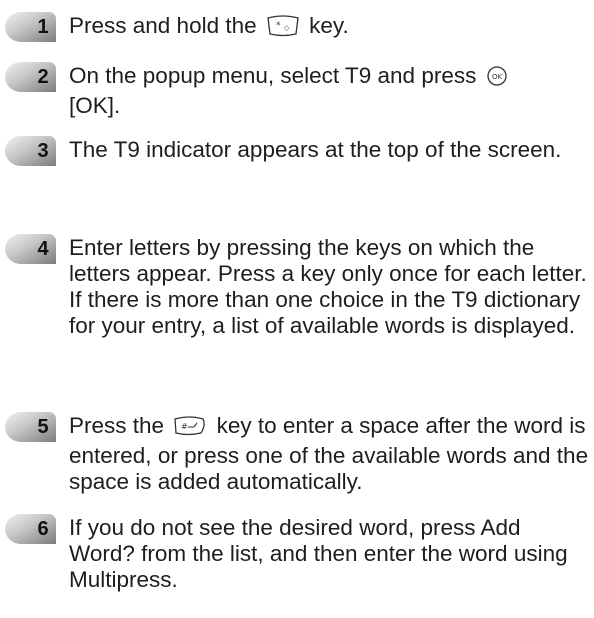 This screenshot has width=594, height=618. Describe the element at coordinates (273, 75) in the screenshot. I see `step-text-before: On the popup menu, select T9 and press` at that location.